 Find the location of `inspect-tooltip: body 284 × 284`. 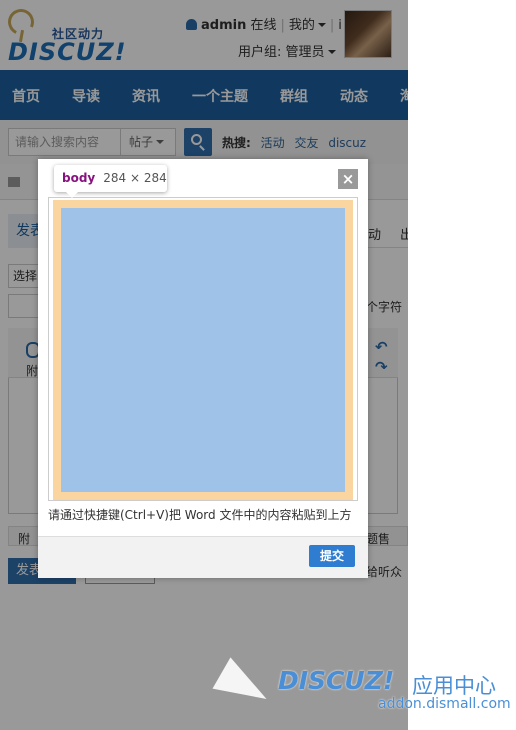

inspect-tooltip: body 284 × 284 is located at coordinates (110, 178).